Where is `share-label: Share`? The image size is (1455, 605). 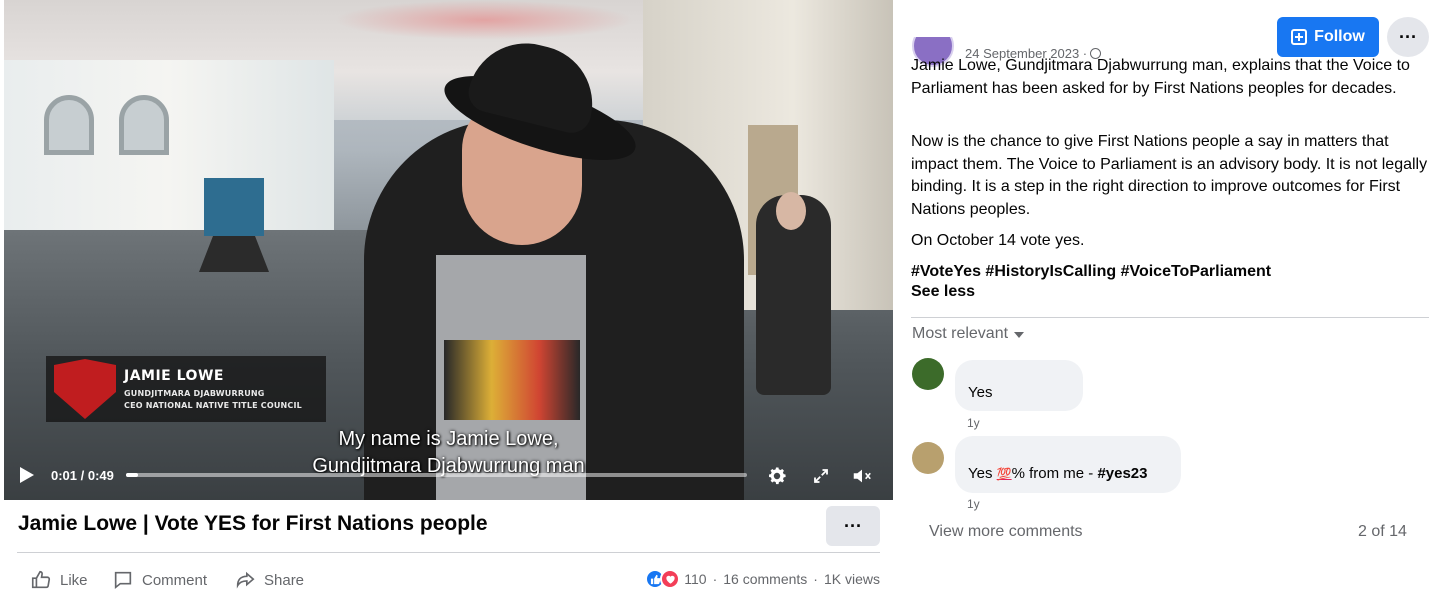
share-label: Share is located at coordinates (284, 580).